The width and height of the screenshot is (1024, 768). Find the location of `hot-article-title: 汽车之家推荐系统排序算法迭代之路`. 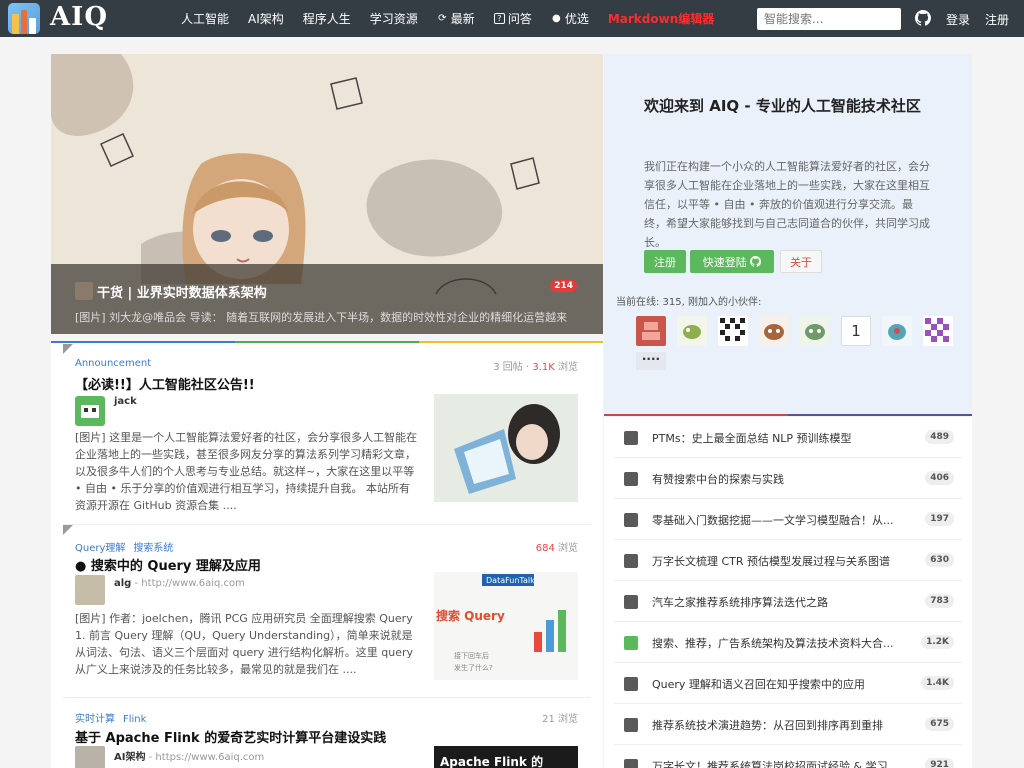

hot-article-title: 汽车之家推荐系统排序算法迭代之路 is located at coordinates (778, 602).